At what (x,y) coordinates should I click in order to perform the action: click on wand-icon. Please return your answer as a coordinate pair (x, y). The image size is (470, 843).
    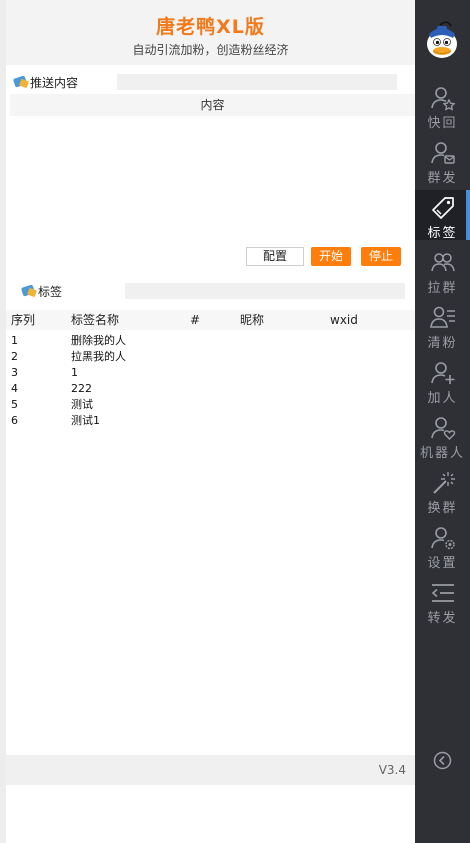
    Looking at the image, I should click on (443, 483).